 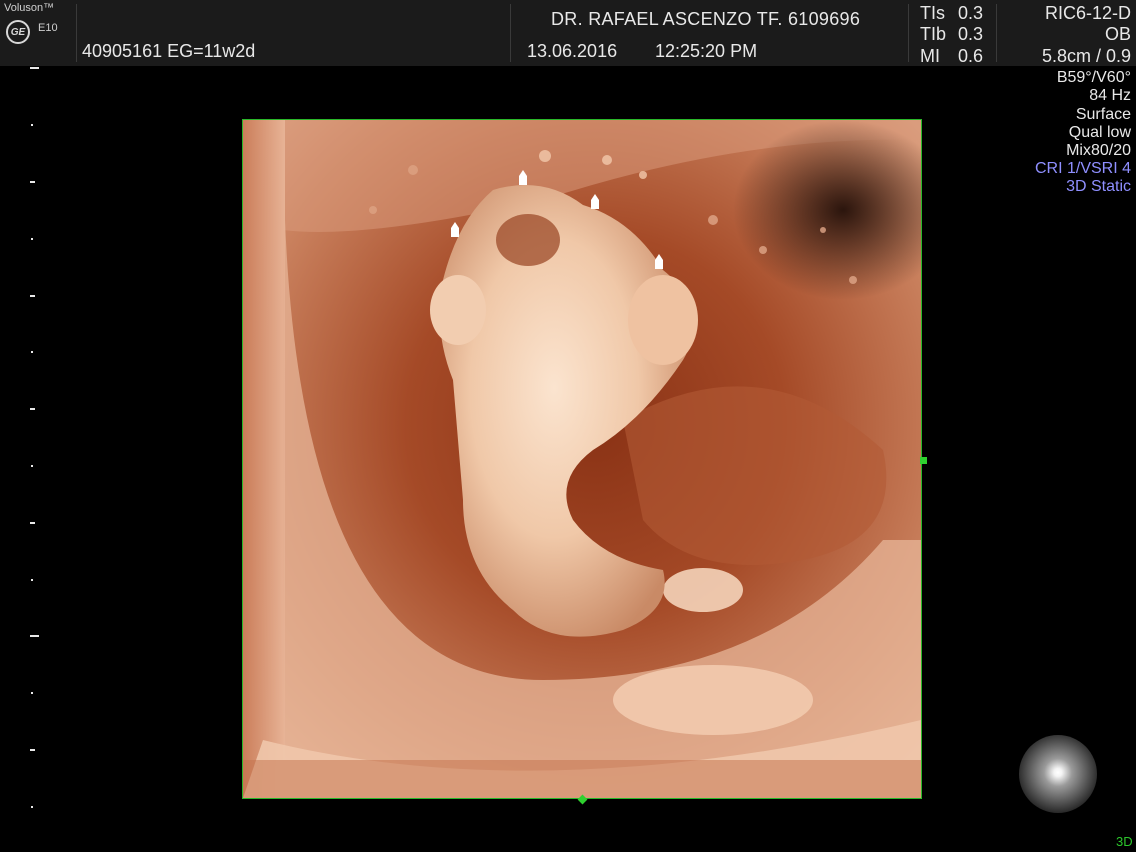 What do you see at coordinates (930, 56) in the screenshot?
I see `mi-label: MI` at bounding box center [930, 56].